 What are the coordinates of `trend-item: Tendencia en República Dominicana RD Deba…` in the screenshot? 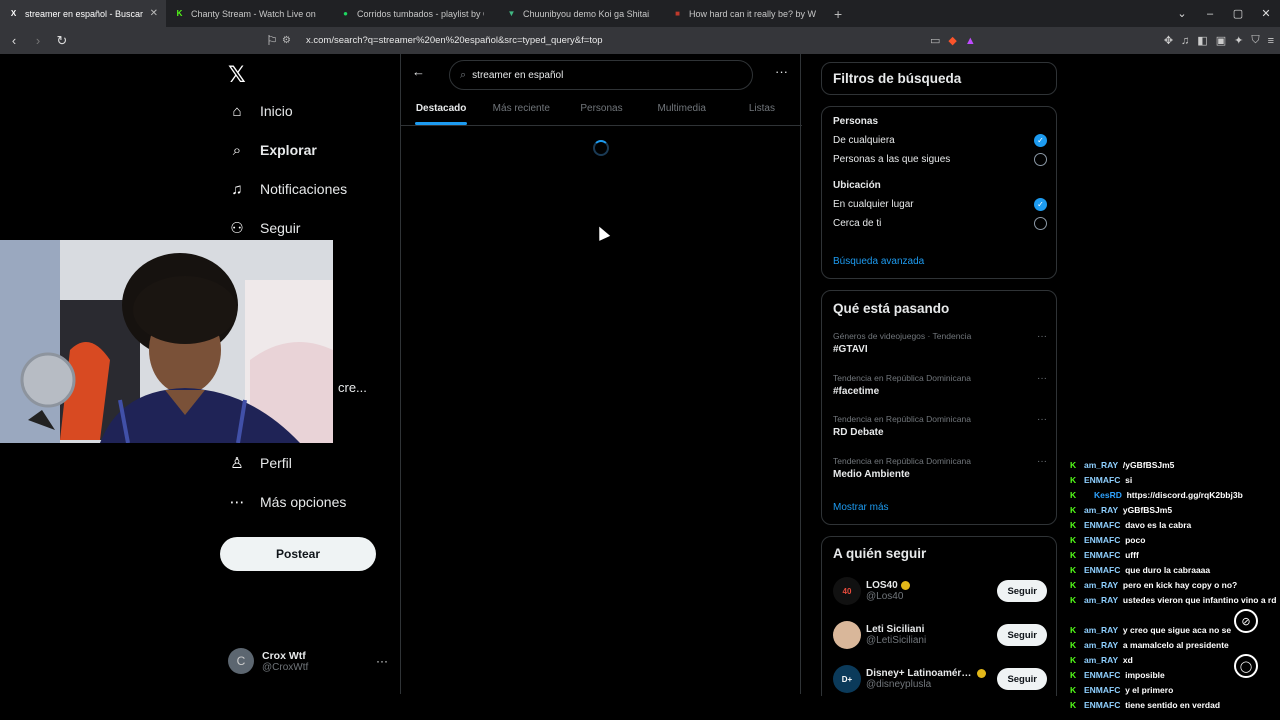 It's located at (940, 426).